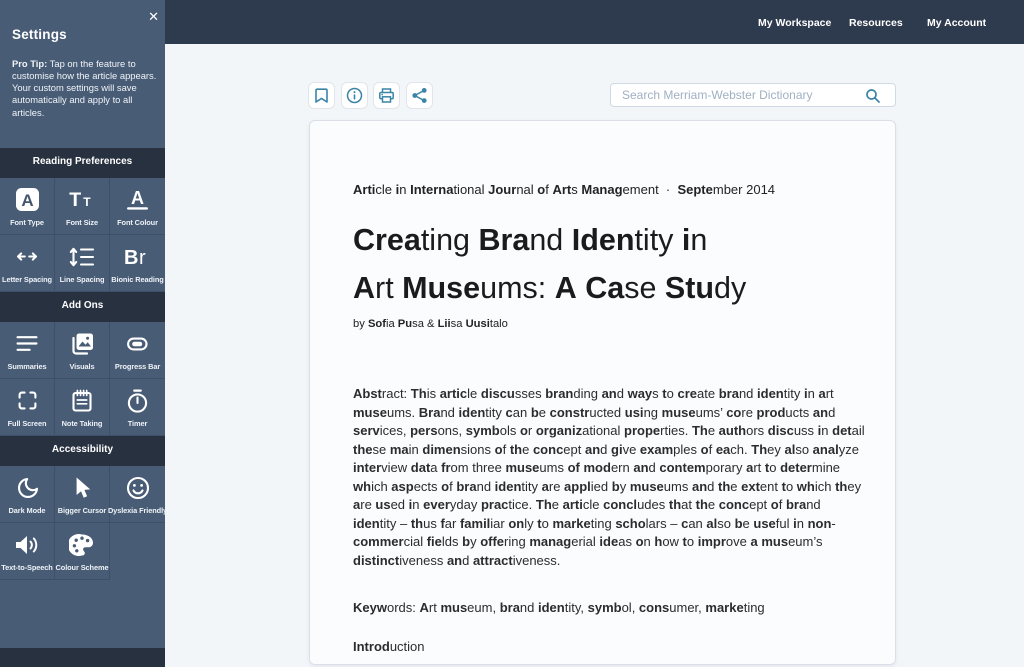 Image resolution: width=1024 pixels, height=667 pixels. Describe the element at coordinates (142, 258) in the screenshot. I see `svg-text: r` at that location.